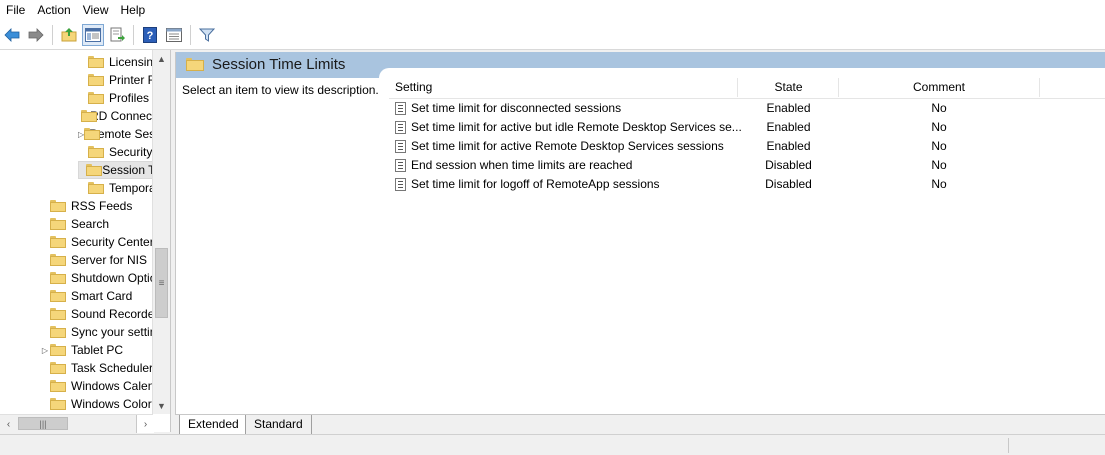  I want to click on properties-icon, so click(174, 34).